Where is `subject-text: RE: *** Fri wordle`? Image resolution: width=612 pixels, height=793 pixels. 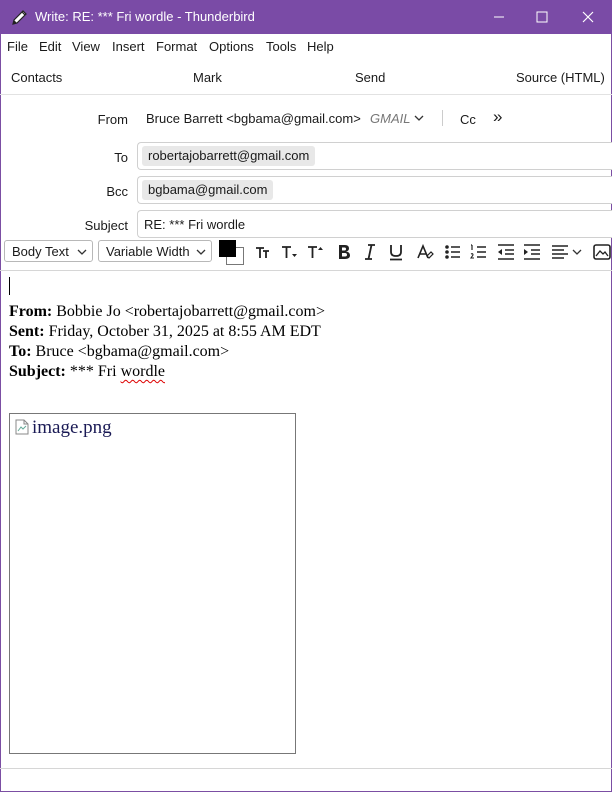
subject-text: RE: *** Fri wordle is located at coordinates (195, 224).